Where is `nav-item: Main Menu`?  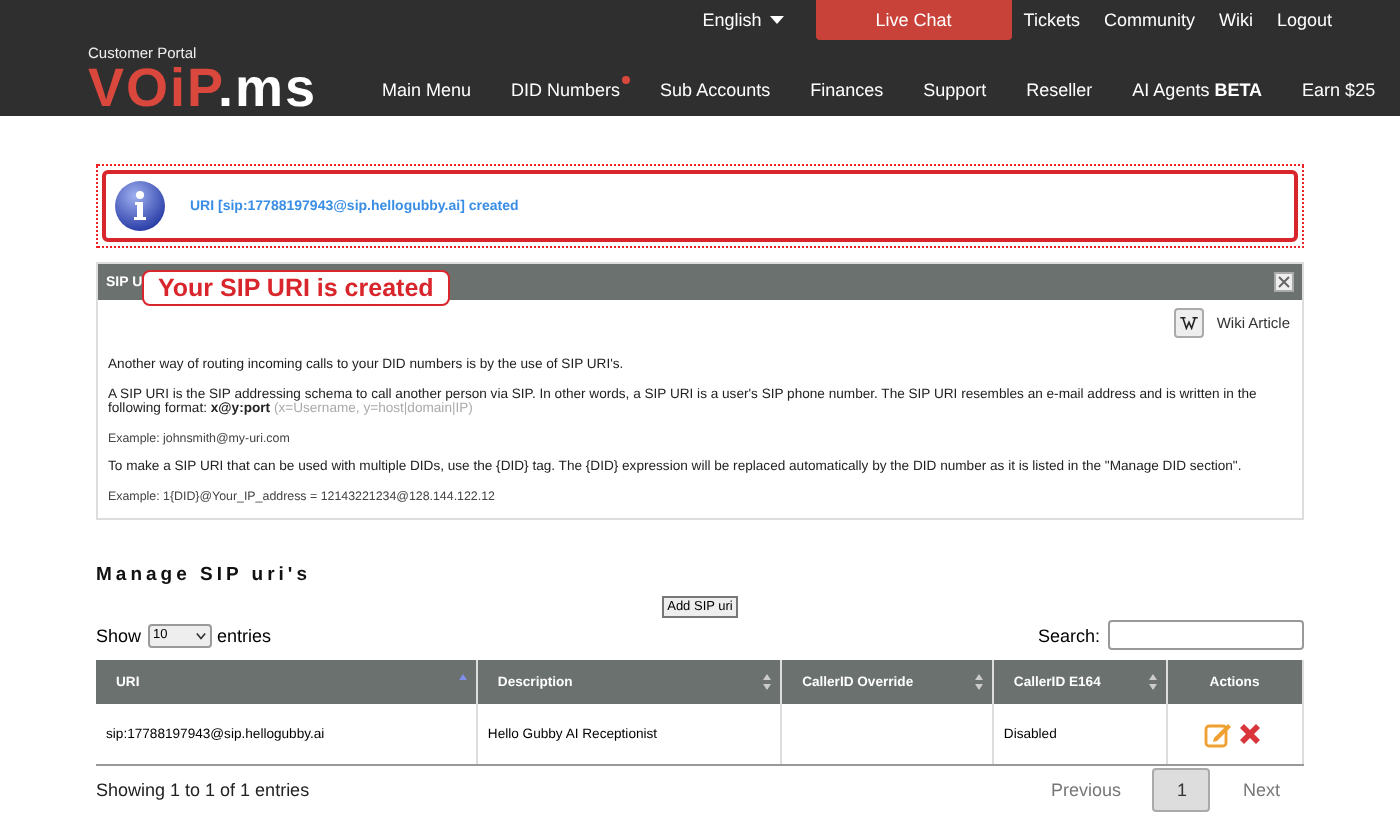
nav-item: Main Menu is located at coordinates (432, 90).